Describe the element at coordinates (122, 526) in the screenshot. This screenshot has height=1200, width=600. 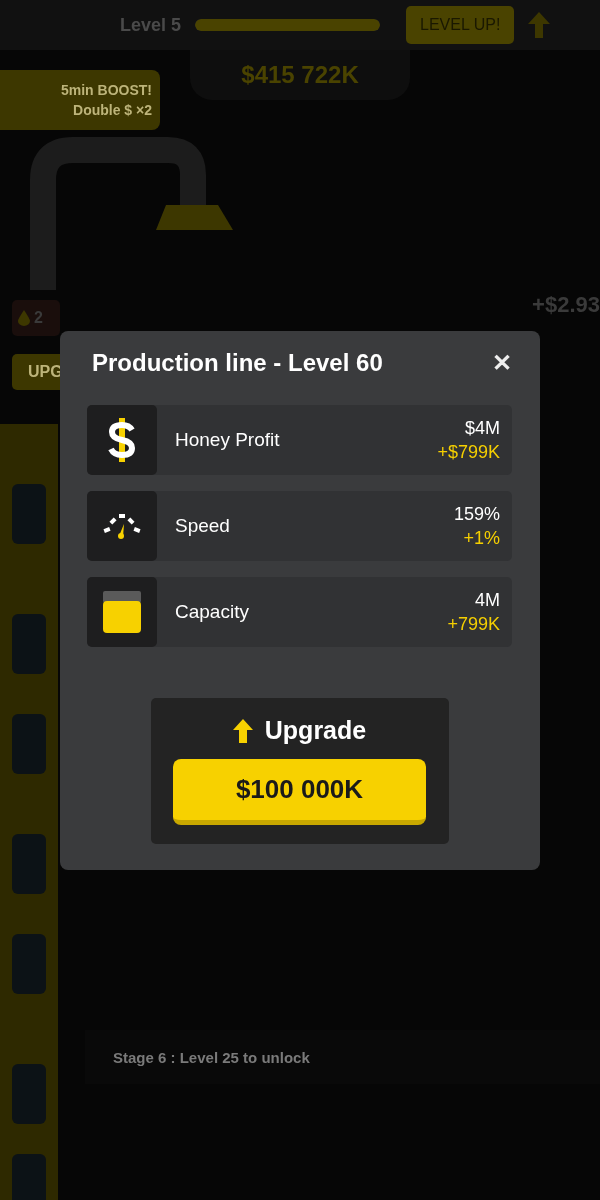
I see `speedometer-icon` at that location.